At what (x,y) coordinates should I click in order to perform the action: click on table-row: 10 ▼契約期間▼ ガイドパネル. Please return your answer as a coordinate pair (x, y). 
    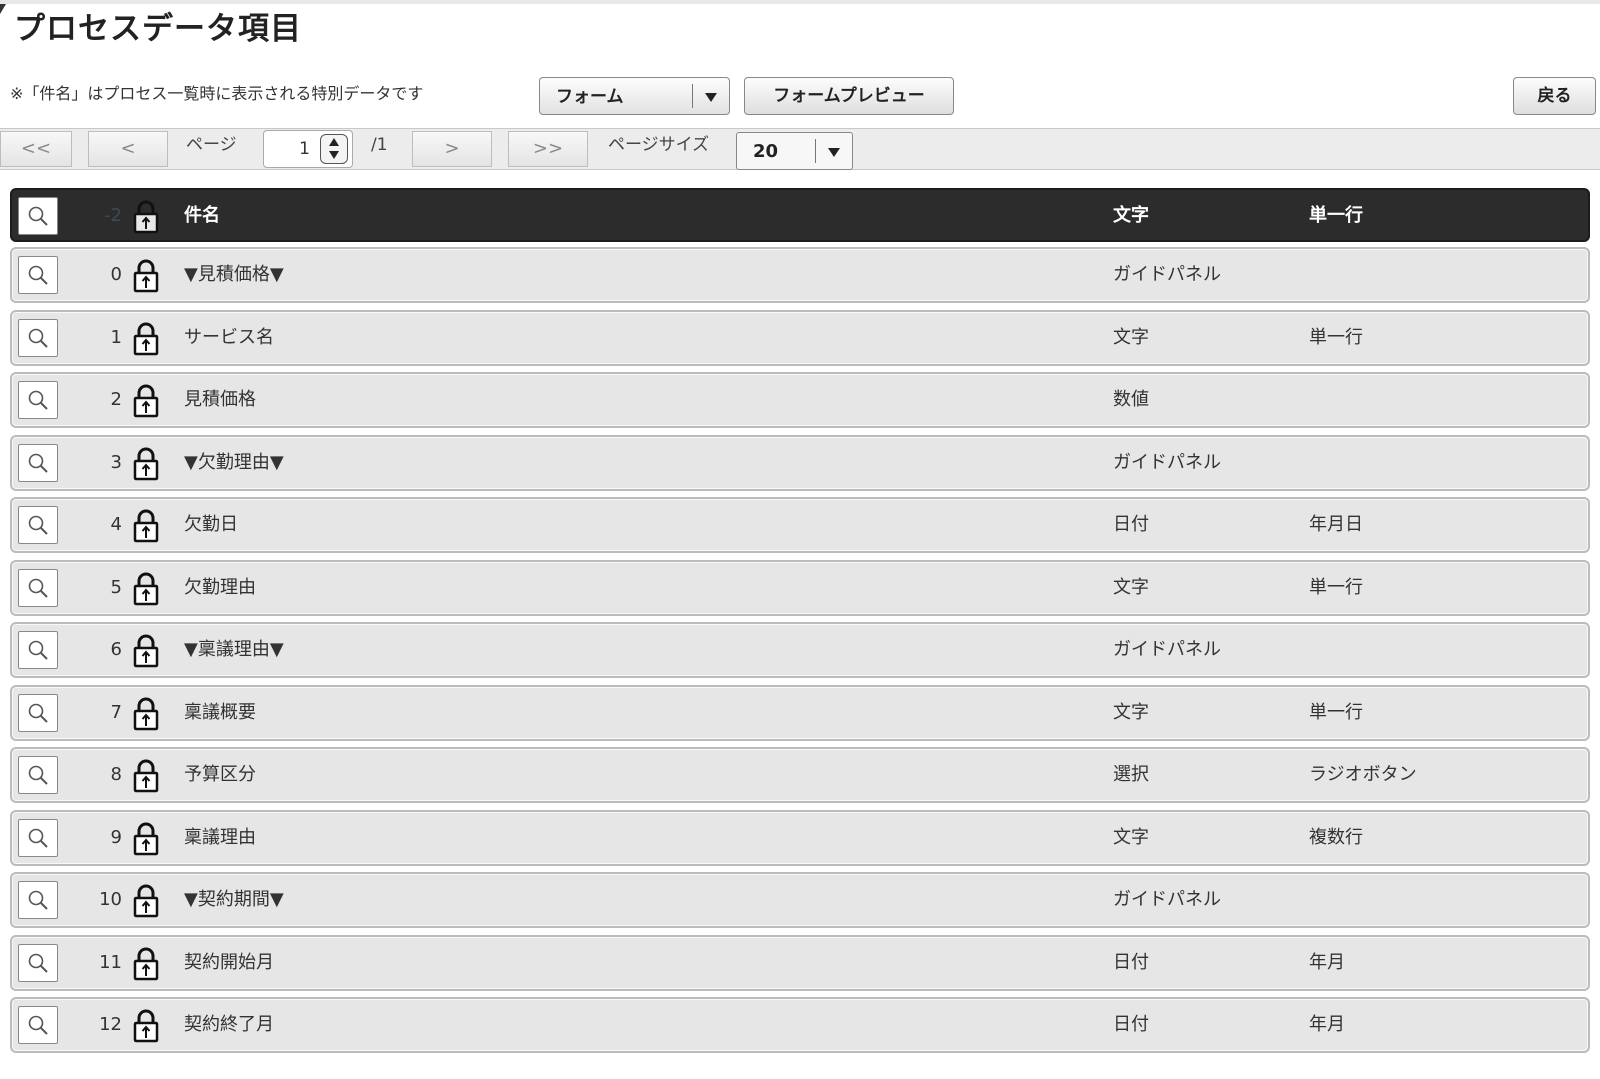
    Looking at the image, I should click on (800, 900).